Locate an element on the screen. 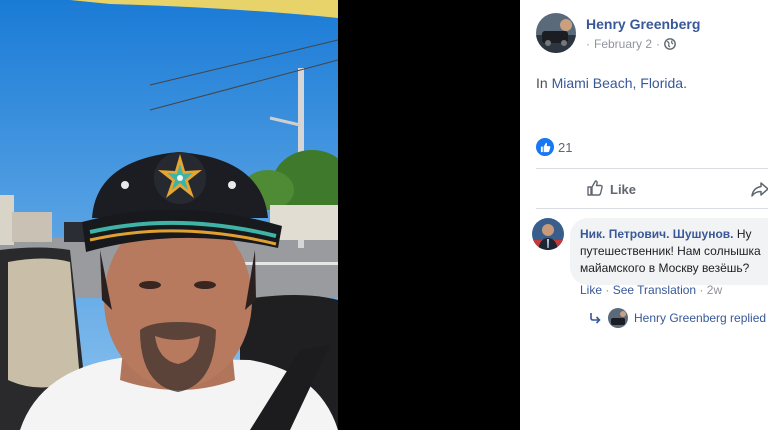 This screenshot has height=430, width=768. commenter-name-link: Ник. Петрович. Шушунов. is located at coordinates (656, 234).